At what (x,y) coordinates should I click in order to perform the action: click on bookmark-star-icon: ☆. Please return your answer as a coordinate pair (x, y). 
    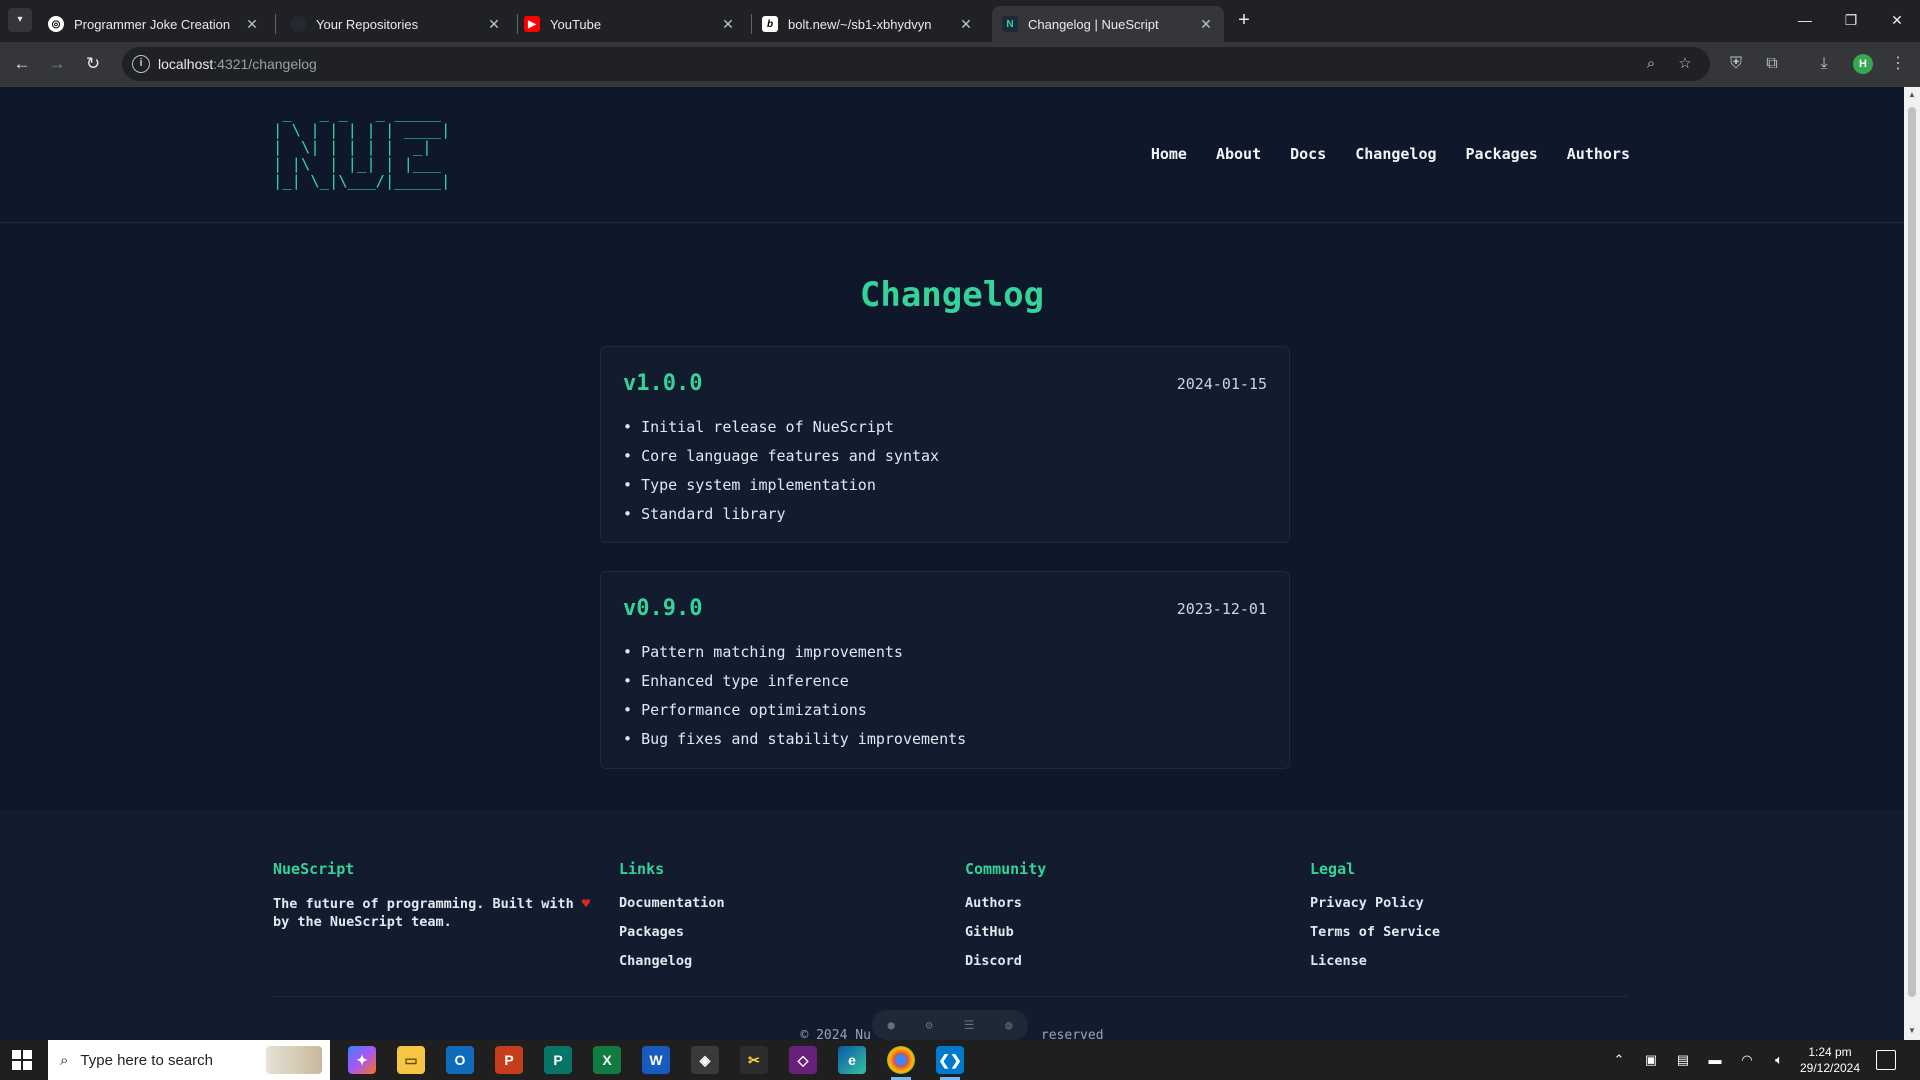
    Looking at the image, I should click on (1685, 64).